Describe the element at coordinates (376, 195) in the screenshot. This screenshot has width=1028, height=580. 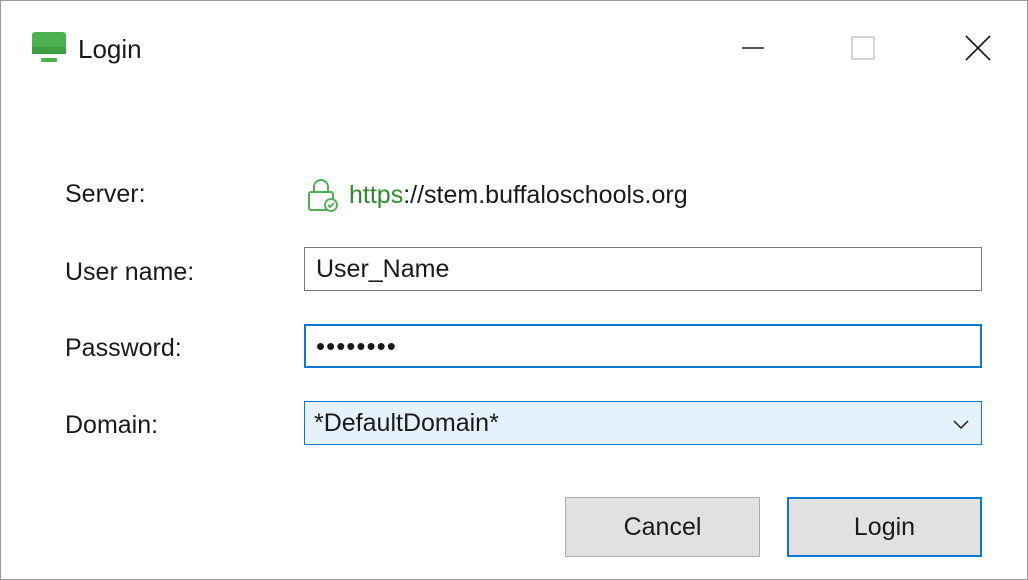
I see `server-url-scheme: https` at that location.